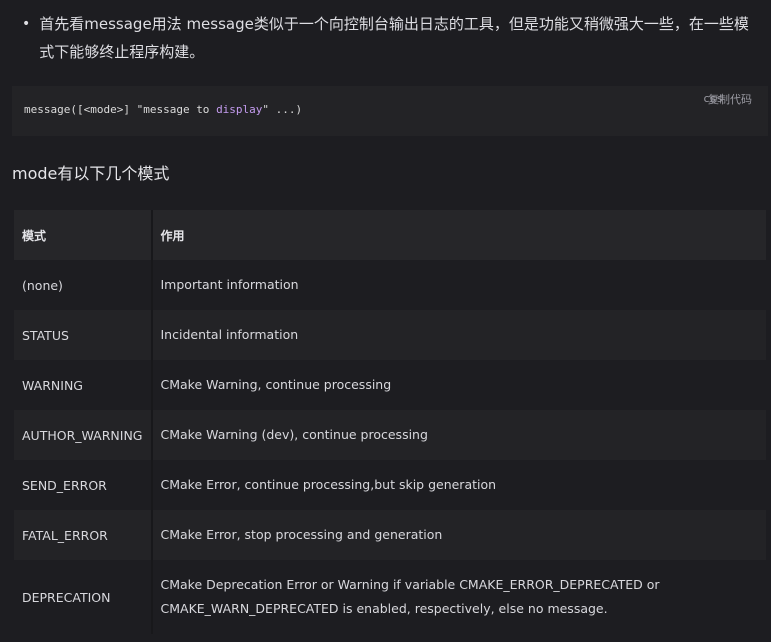 Image resolution: width=771 pixels, height=642 pixels. I want to click on table-cell-mode: SEND_ERROR, so click(83, 485).